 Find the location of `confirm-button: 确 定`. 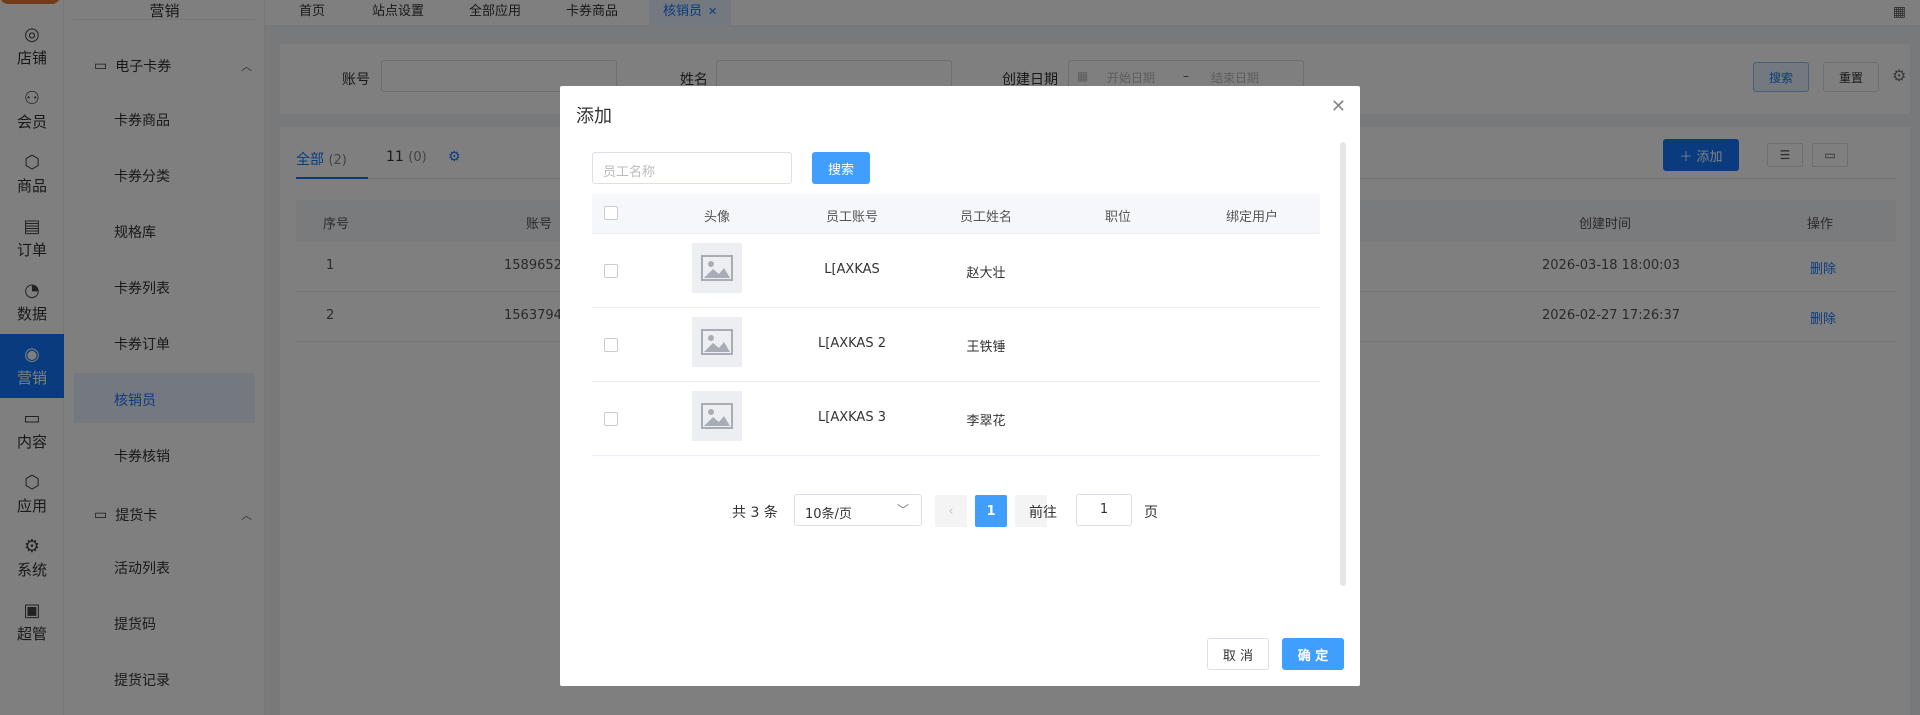

confirm-button: 确 定 is located at coordinates (1313, 654).